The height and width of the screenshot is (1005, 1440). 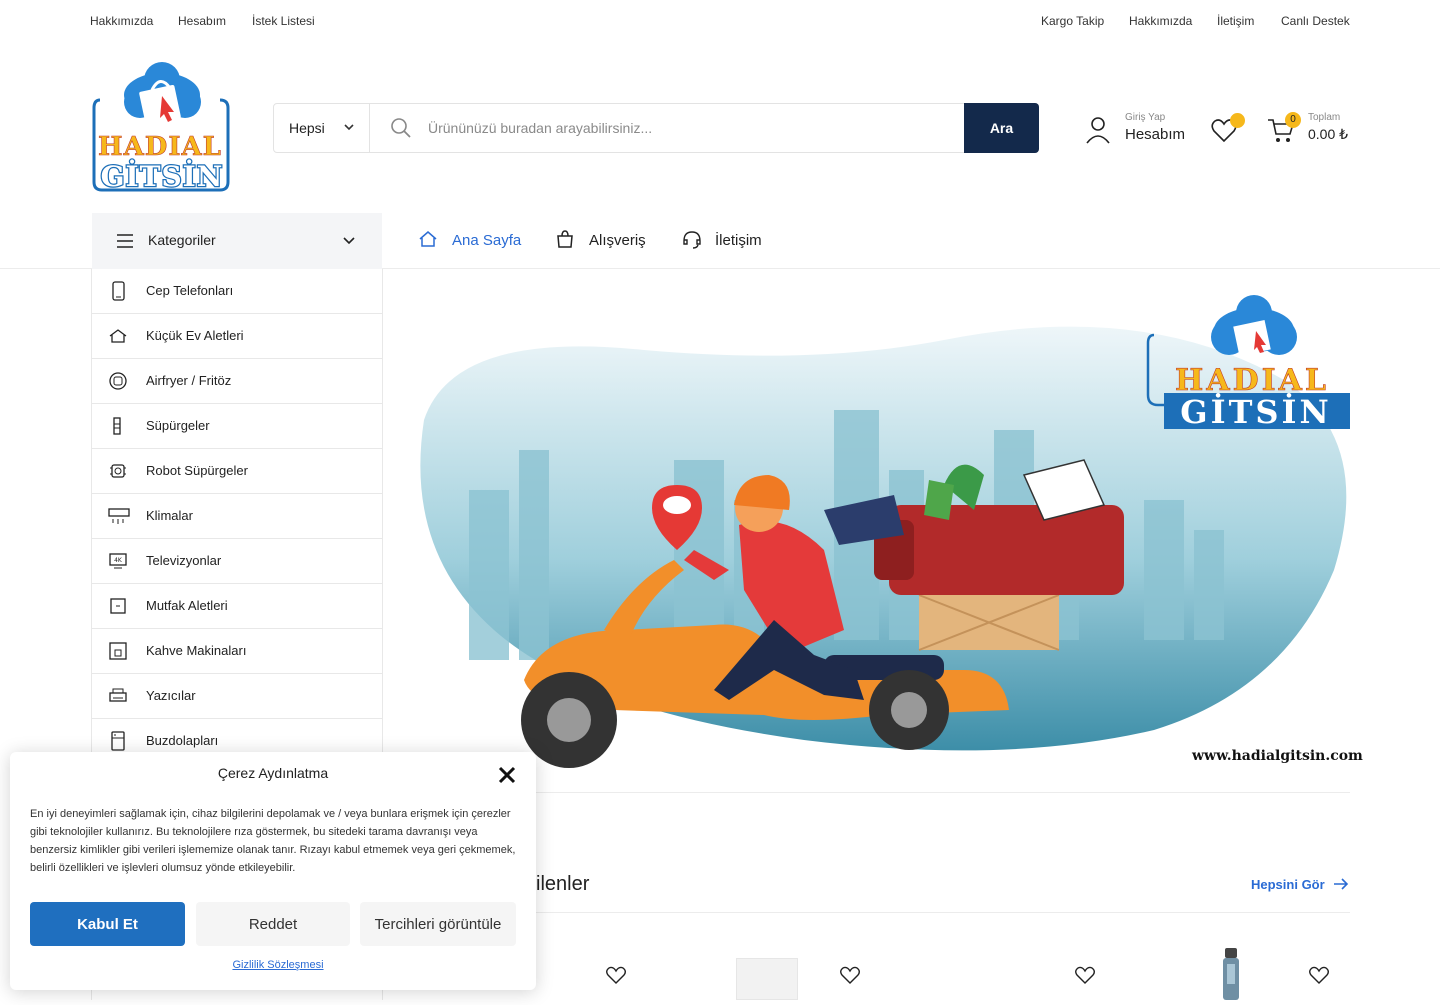 I want to click on kitchen-icon, so click(x=118, y=606).